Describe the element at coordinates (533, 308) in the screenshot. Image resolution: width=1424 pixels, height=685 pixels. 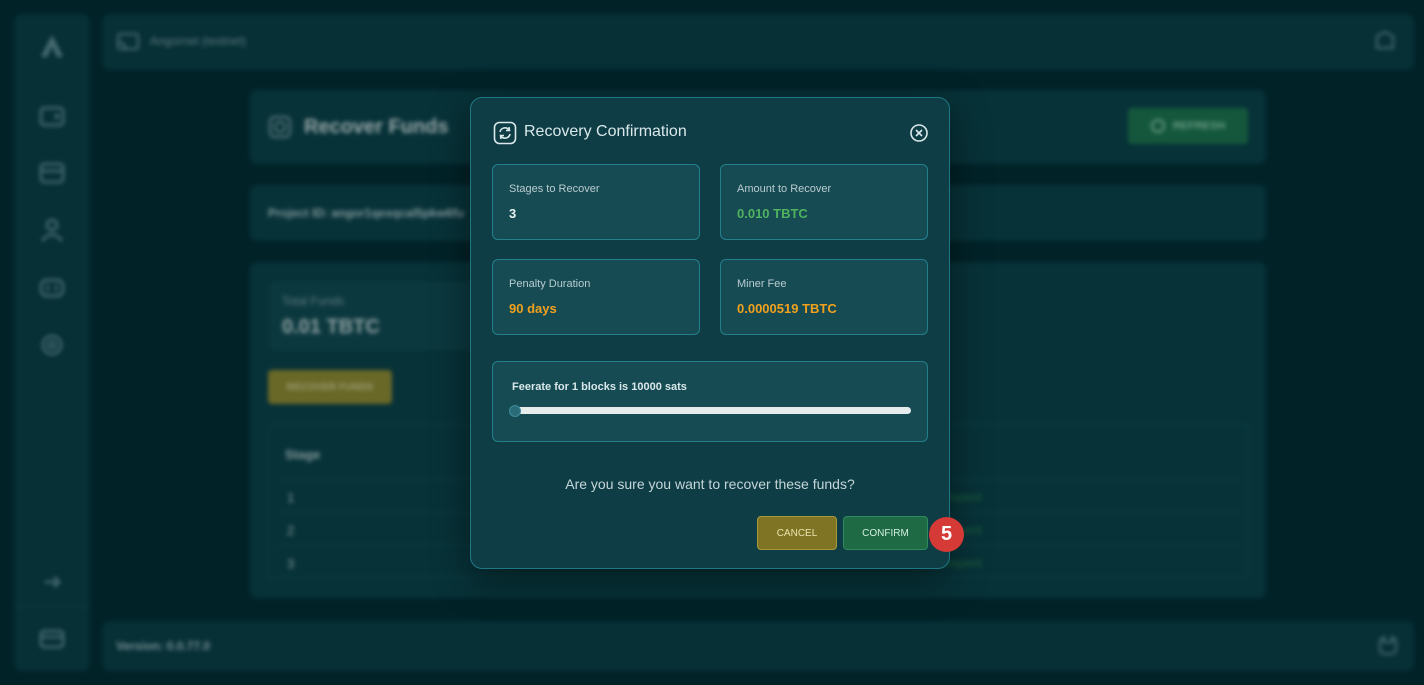
I see `penalty-duration-value: 90 days` at that location.